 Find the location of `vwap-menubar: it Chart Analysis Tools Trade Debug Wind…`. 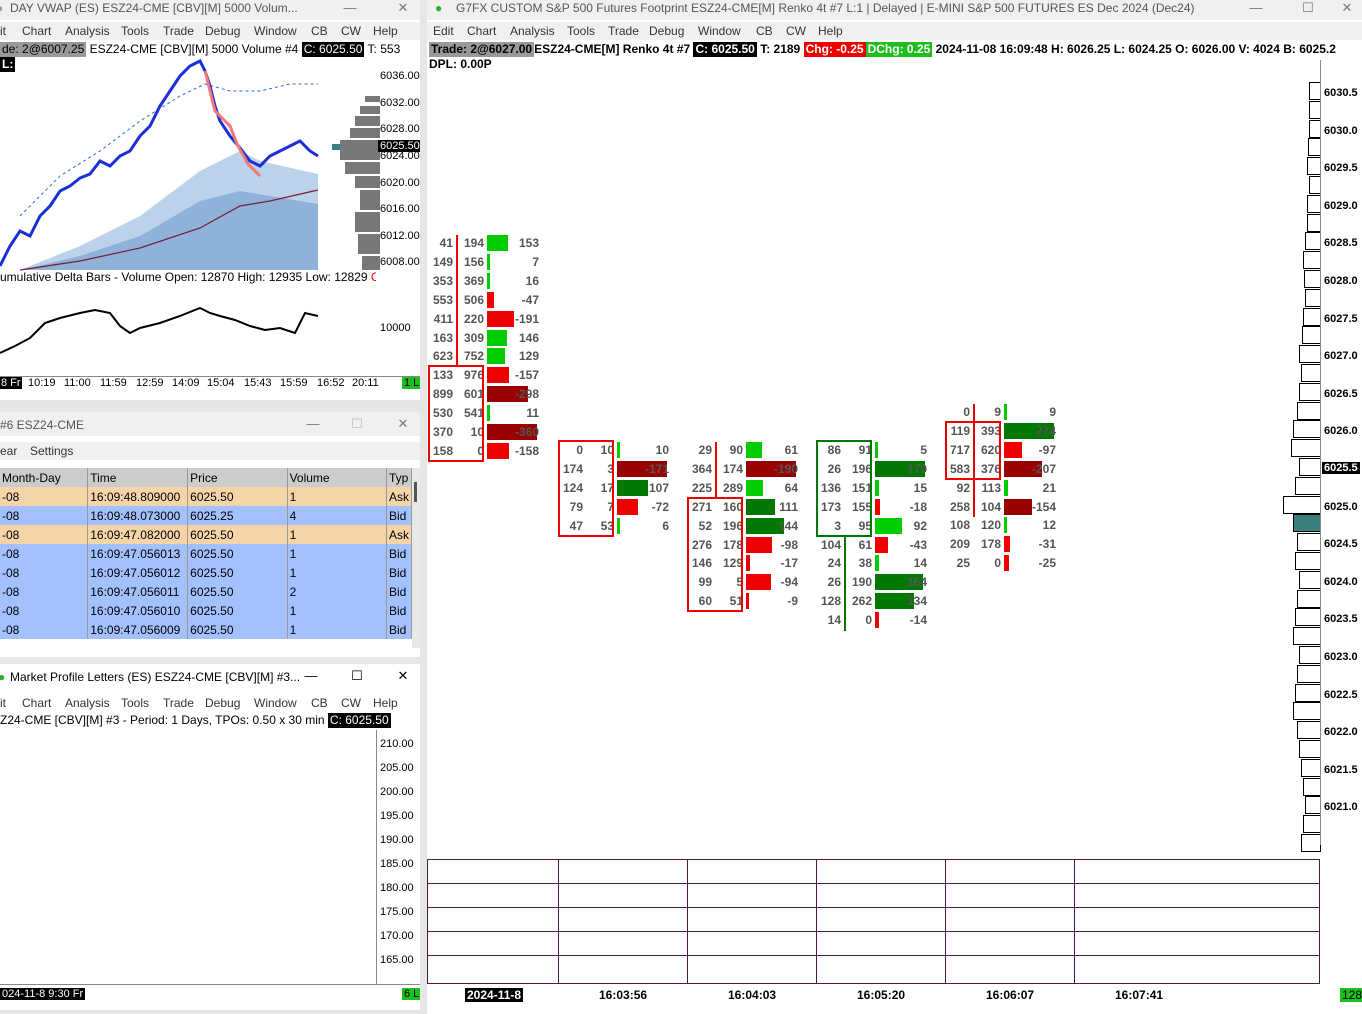

vwap-menubar: it Chart Analysis Tools Trade Debug Wind… is located at coordinates (210, 31).